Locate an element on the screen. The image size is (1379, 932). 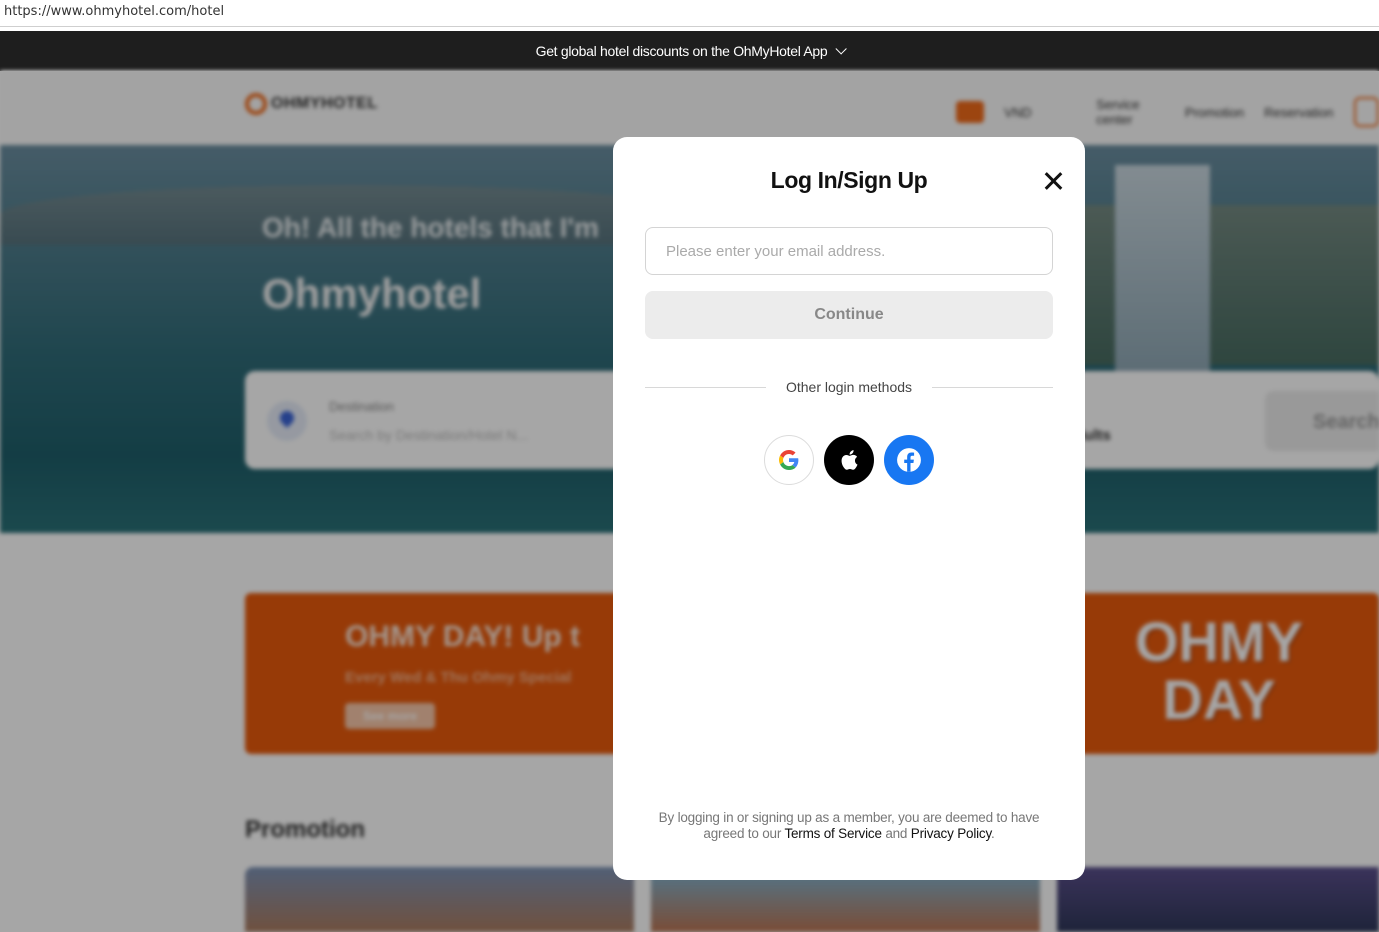
apple-login-button is located at coordinates (849, 460).